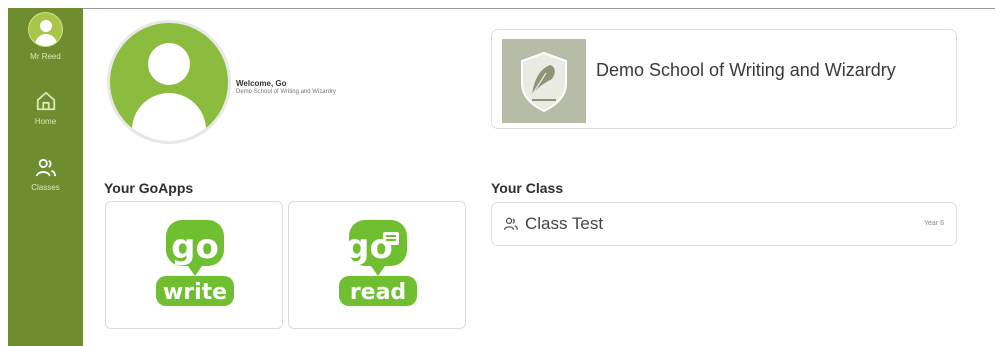  I want to click on go-write-logo: go write, so click(195, 263).